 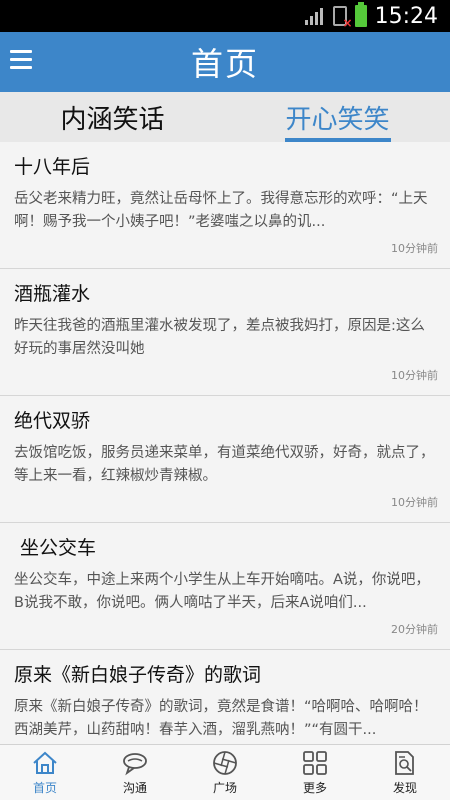 I want to click on battery-icon, so click(x=360, y=14).